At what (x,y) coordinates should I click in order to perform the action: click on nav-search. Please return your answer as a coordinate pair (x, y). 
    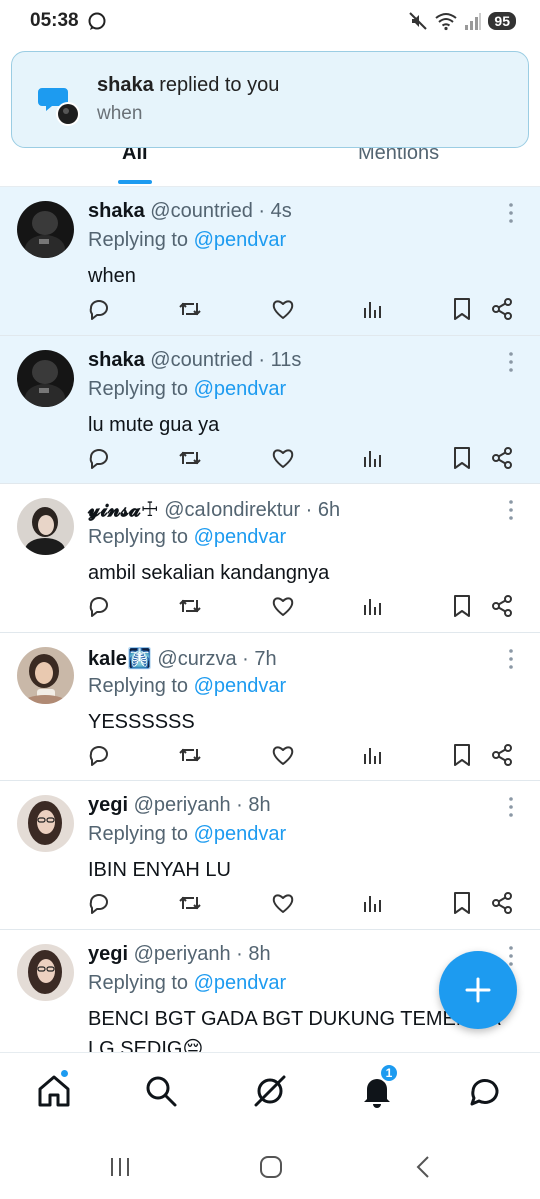
    Looking at the image, I should click on (161, 1091).